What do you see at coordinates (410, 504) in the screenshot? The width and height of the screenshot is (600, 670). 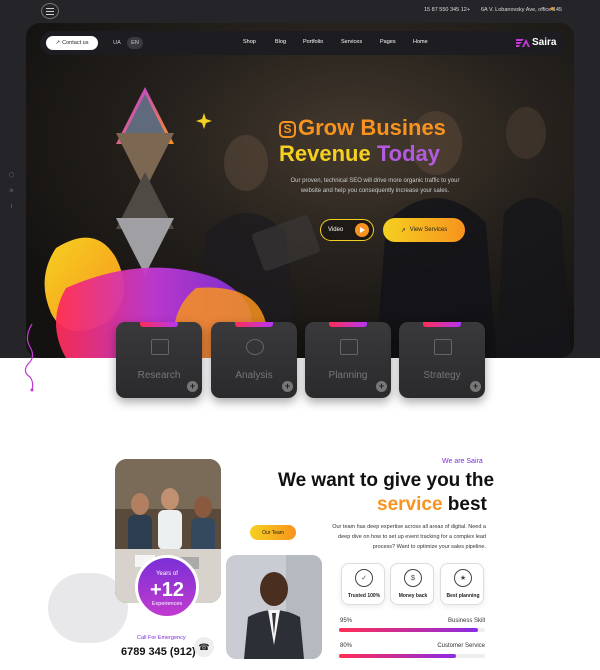 I see `about-heading-highlight: service` at bounding box center [410, 504].